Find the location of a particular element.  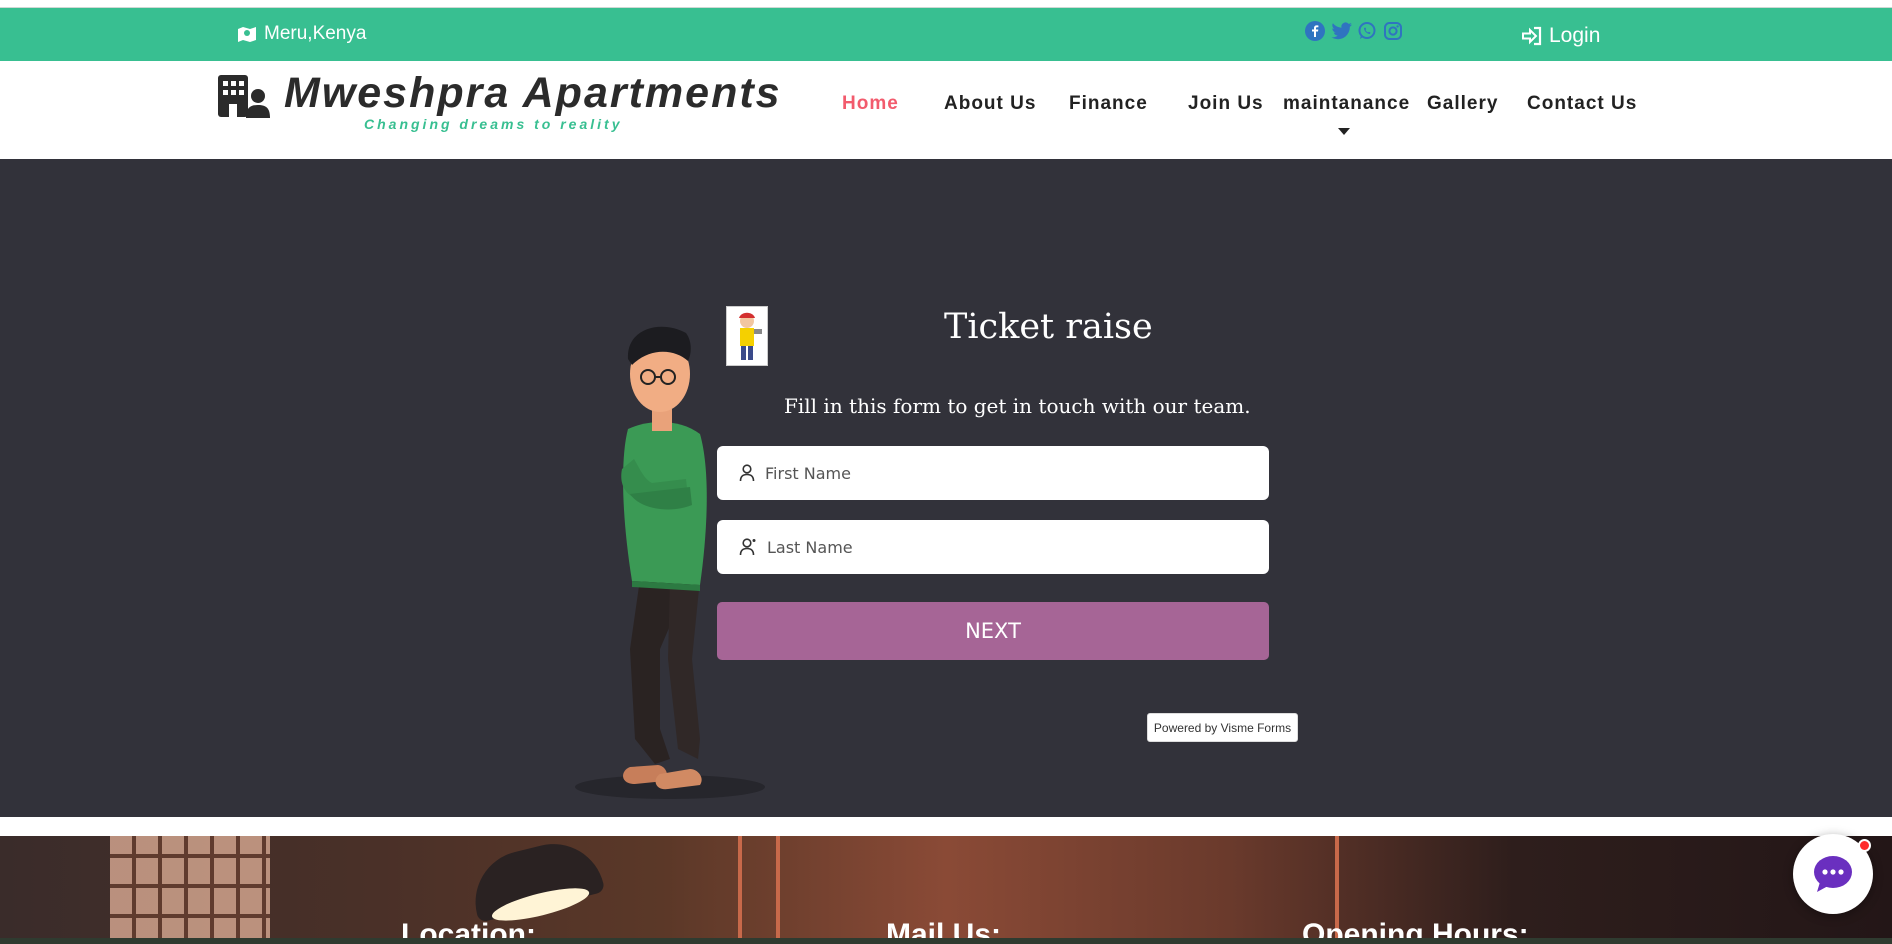

next-button: NEXT is located at coordinates (993, 631).